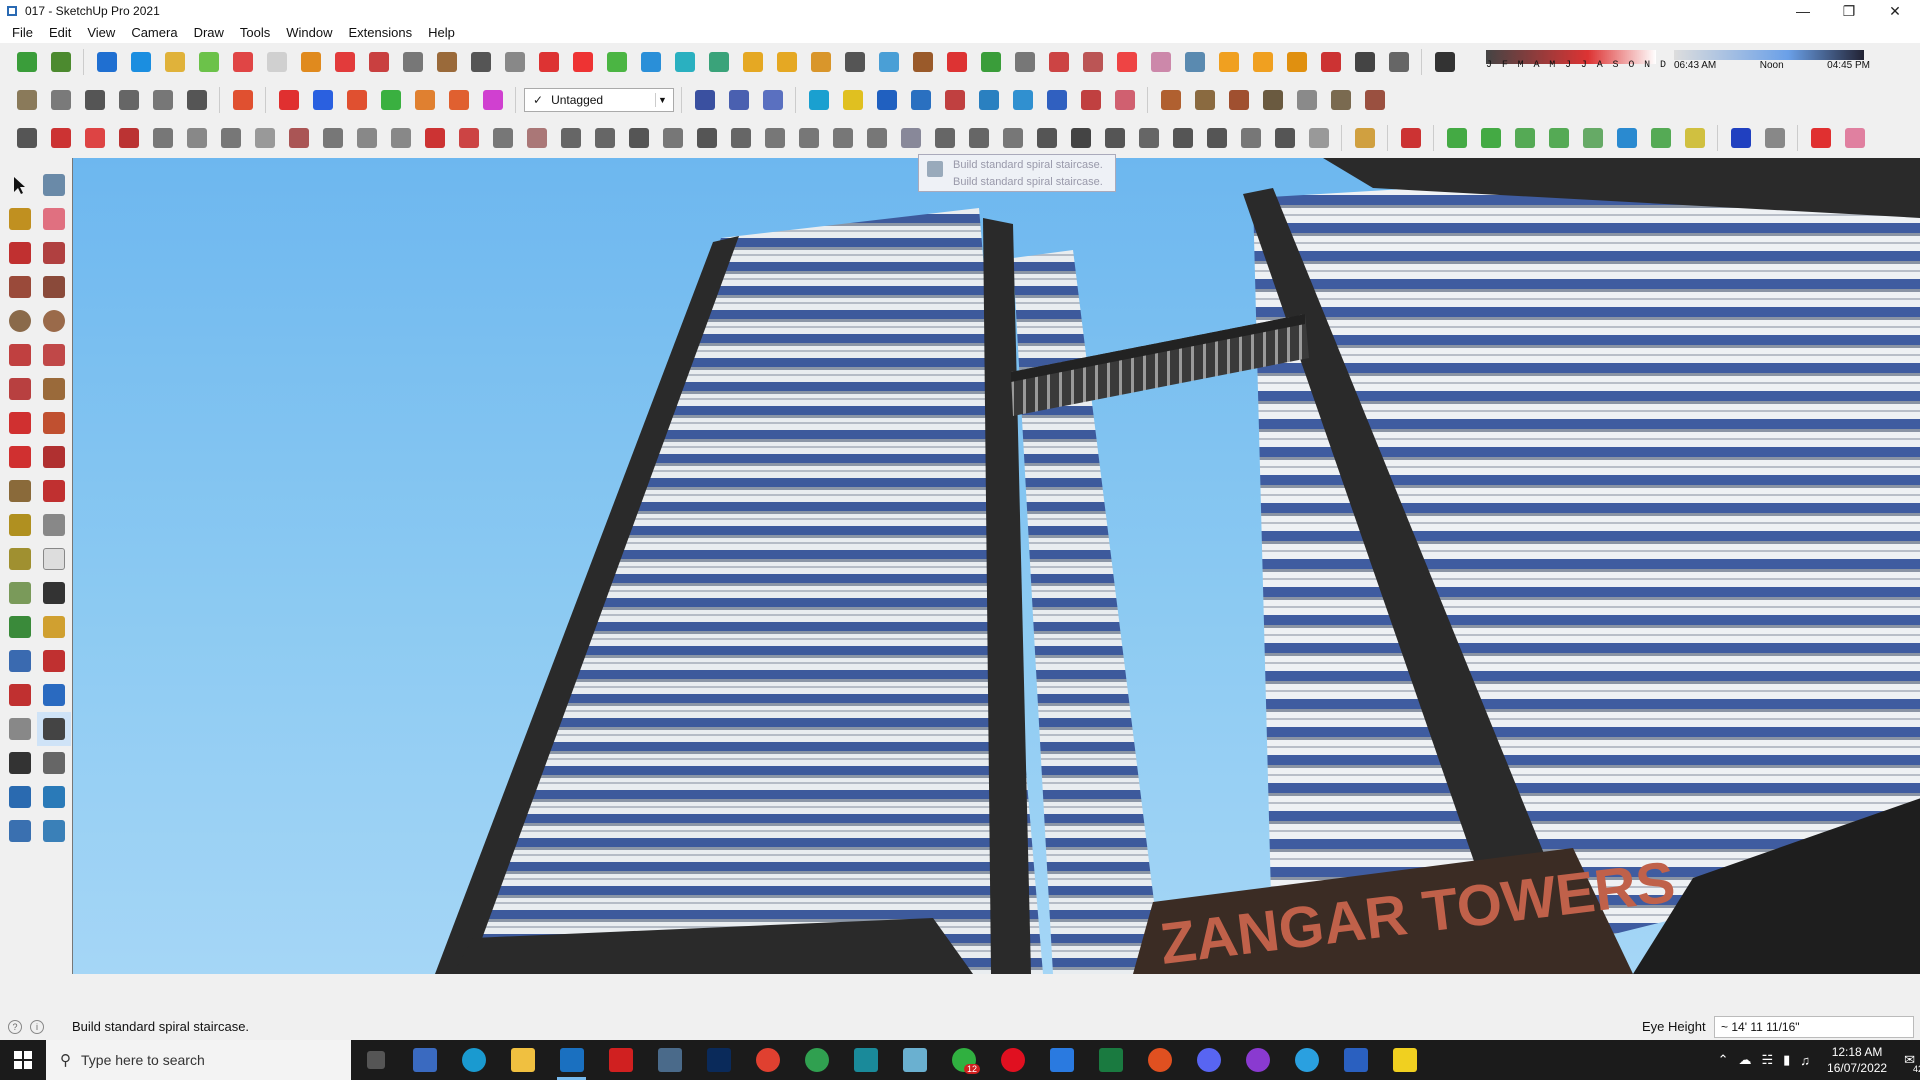 Image resolution: width=1920 pixels, height=1080 pixels. What do you see at coordinates (27, 62) in the screenshot?
I see `model-info-button` at bounding box center [27, 62].